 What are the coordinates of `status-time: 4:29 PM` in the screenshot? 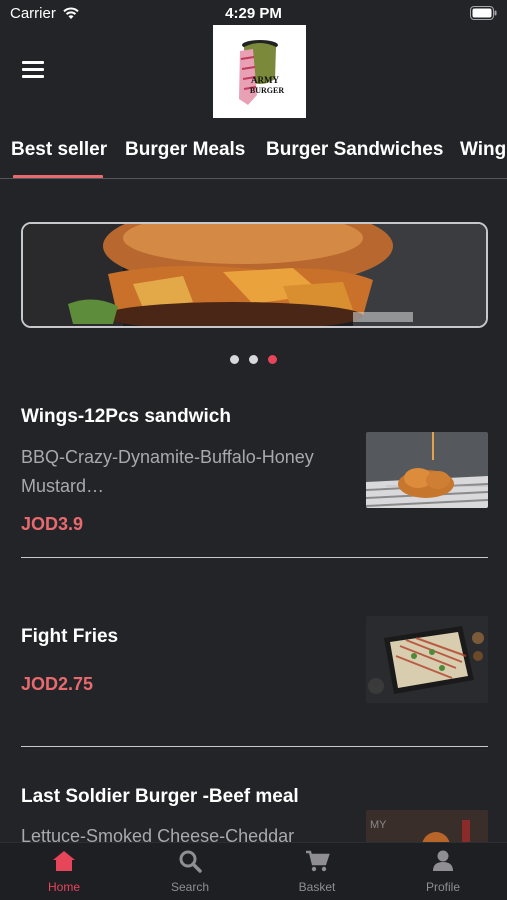 It's located at (253, 13).